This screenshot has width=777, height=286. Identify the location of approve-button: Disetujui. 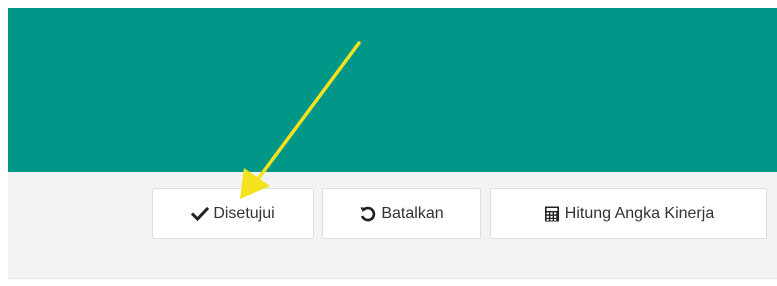
(233, 213).